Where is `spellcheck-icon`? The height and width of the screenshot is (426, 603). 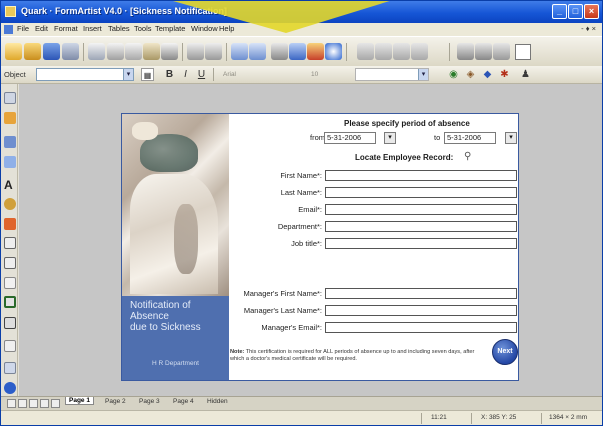 spellcheck-icon is located at coordinates (297, 51).